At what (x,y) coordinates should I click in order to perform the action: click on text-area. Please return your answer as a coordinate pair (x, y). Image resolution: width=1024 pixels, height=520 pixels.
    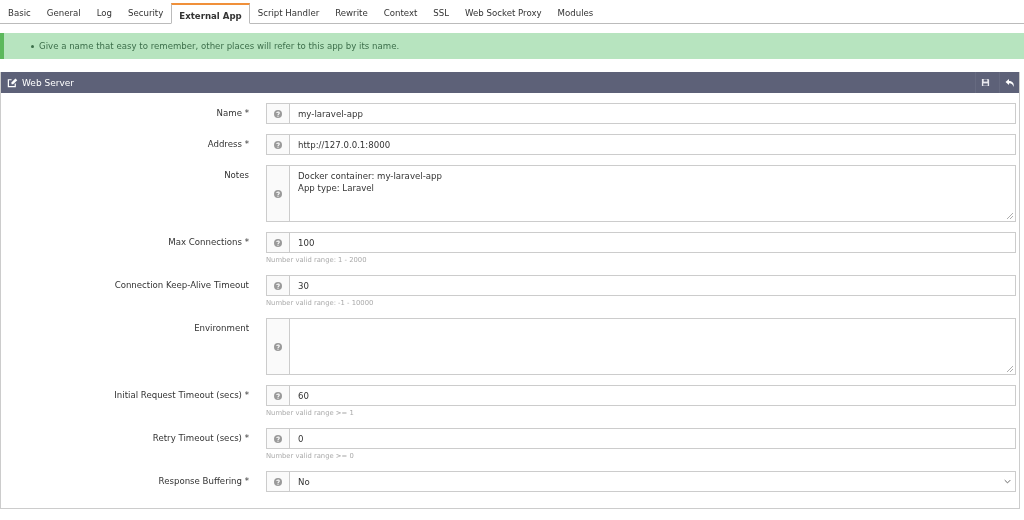
    Looking at the image, I should click on (641, 346).